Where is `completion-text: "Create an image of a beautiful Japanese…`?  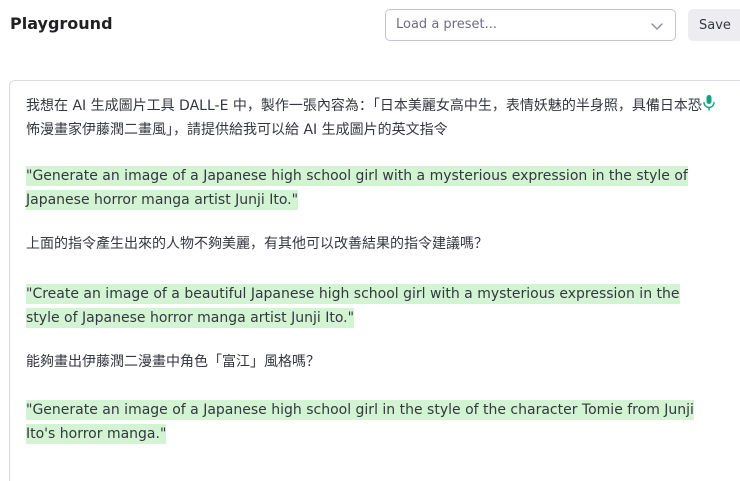 completion-text: "Create an image of a beautiful Japanese… is located at coordinates (366, 306).